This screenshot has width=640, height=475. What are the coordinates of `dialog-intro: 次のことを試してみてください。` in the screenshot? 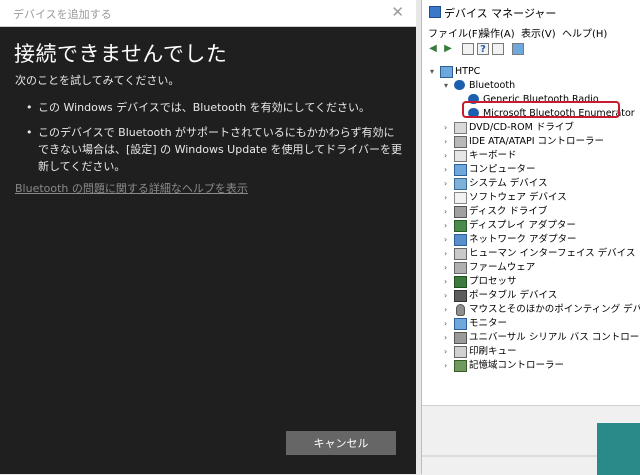 It's located at (97, 80).